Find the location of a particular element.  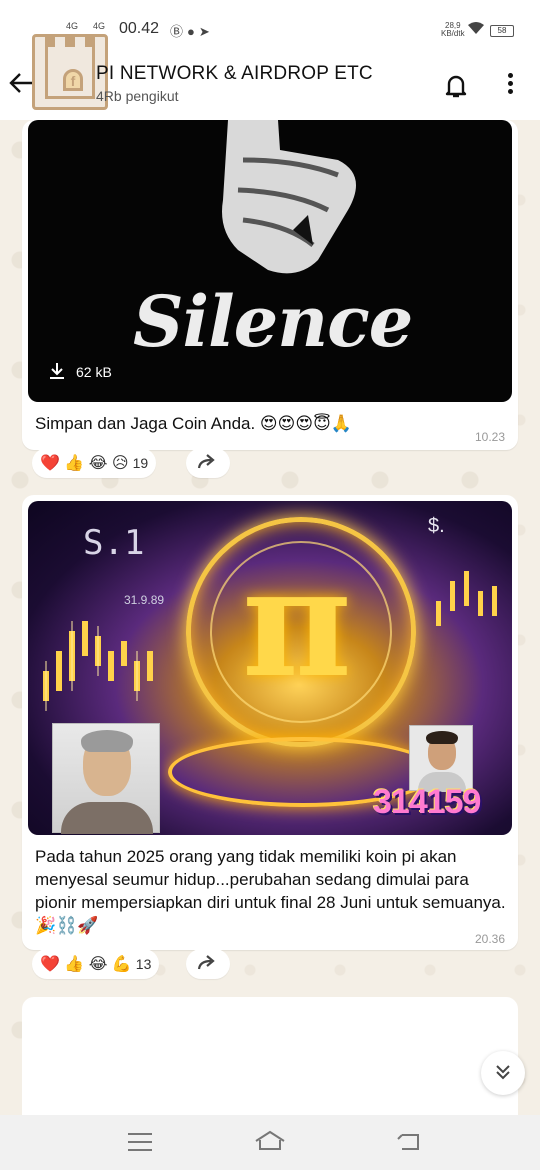

back-return-icon is located at coordinates (408, 1142).